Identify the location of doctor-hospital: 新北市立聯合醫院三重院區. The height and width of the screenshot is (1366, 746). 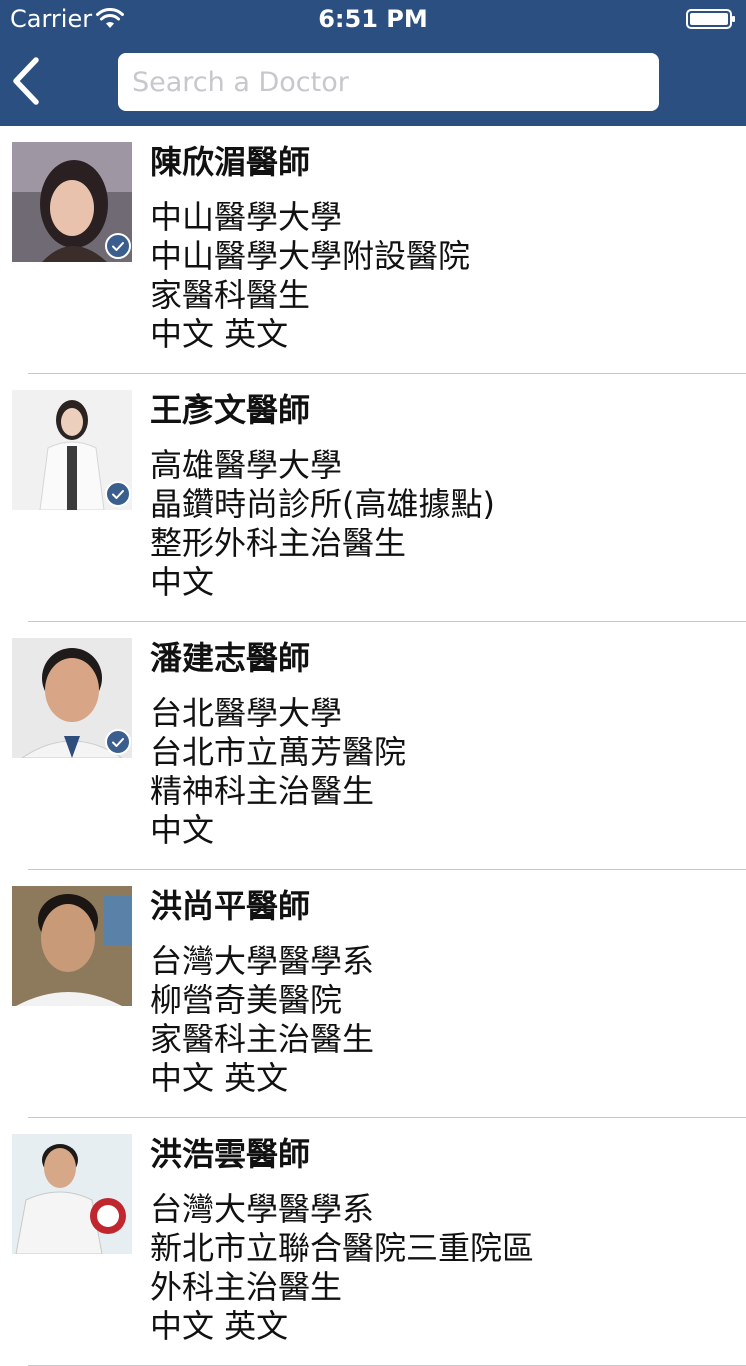
(342, 1248).